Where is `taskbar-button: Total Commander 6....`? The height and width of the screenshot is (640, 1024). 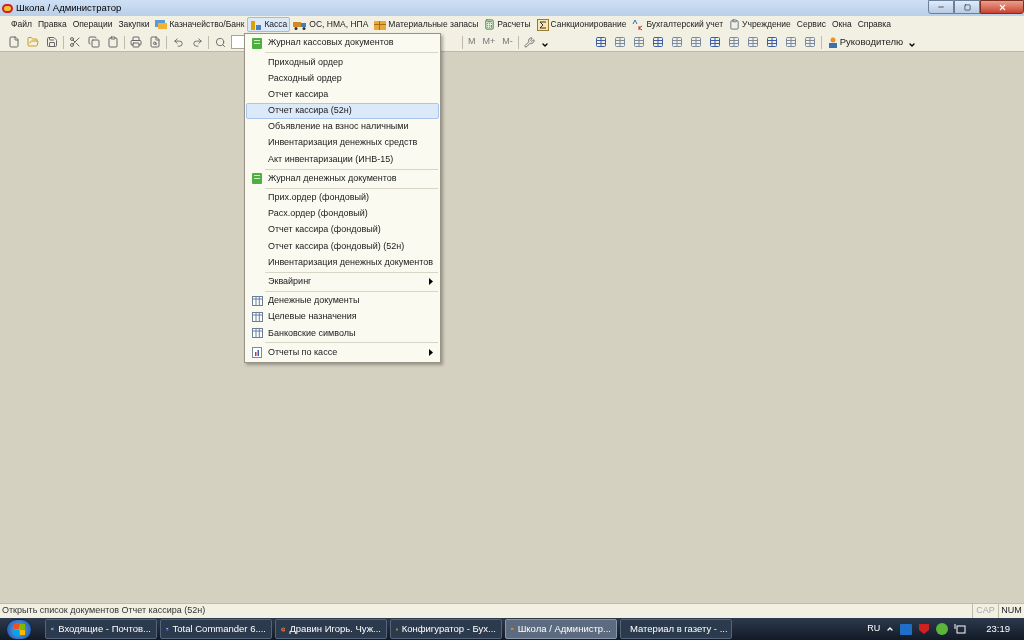
taskbar-button: Total Commander 6.... is located at coordinates (216, 629).